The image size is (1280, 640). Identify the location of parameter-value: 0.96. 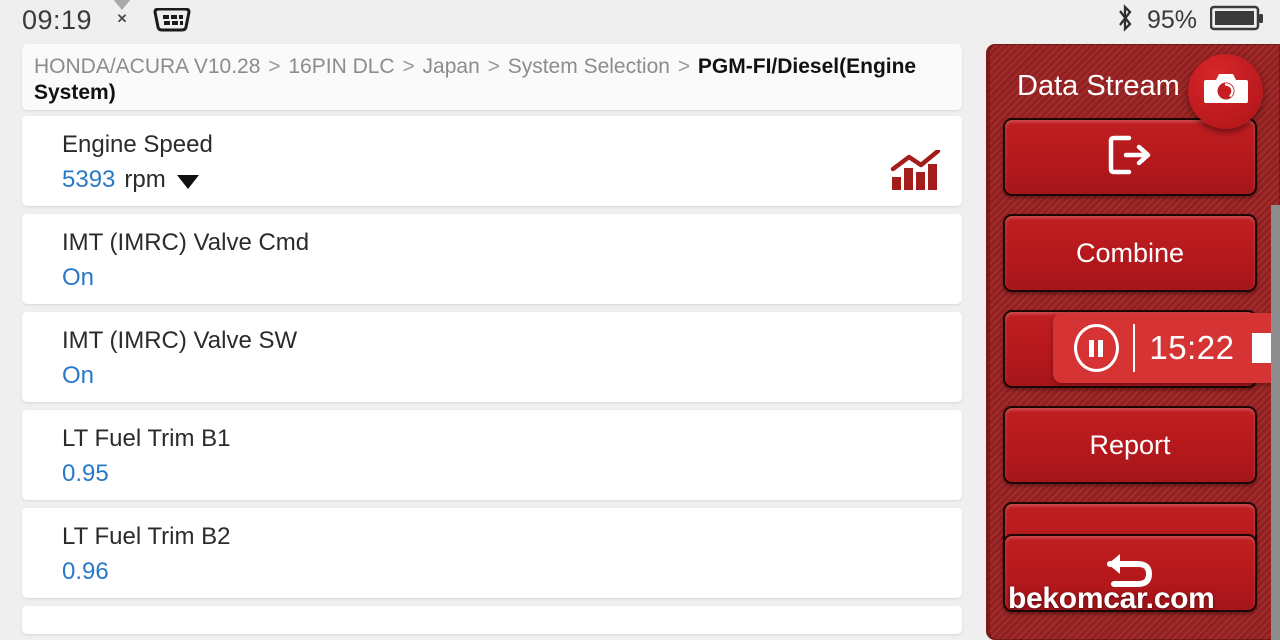
(85, 571).